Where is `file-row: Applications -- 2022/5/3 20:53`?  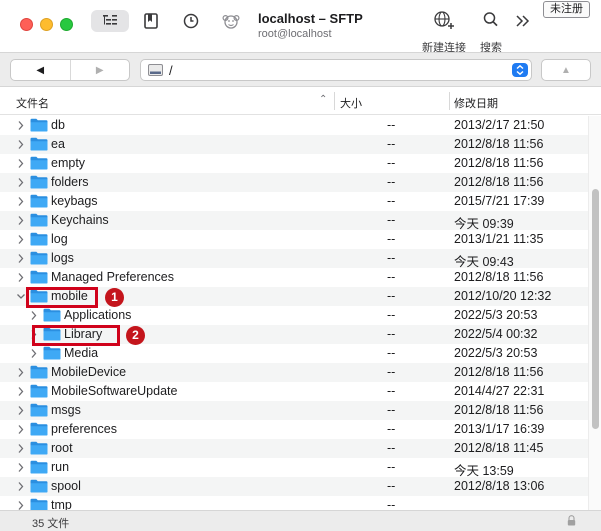
file-row: Applications -- 2022/5/3 20:53 is located at coordinates (294, 315).